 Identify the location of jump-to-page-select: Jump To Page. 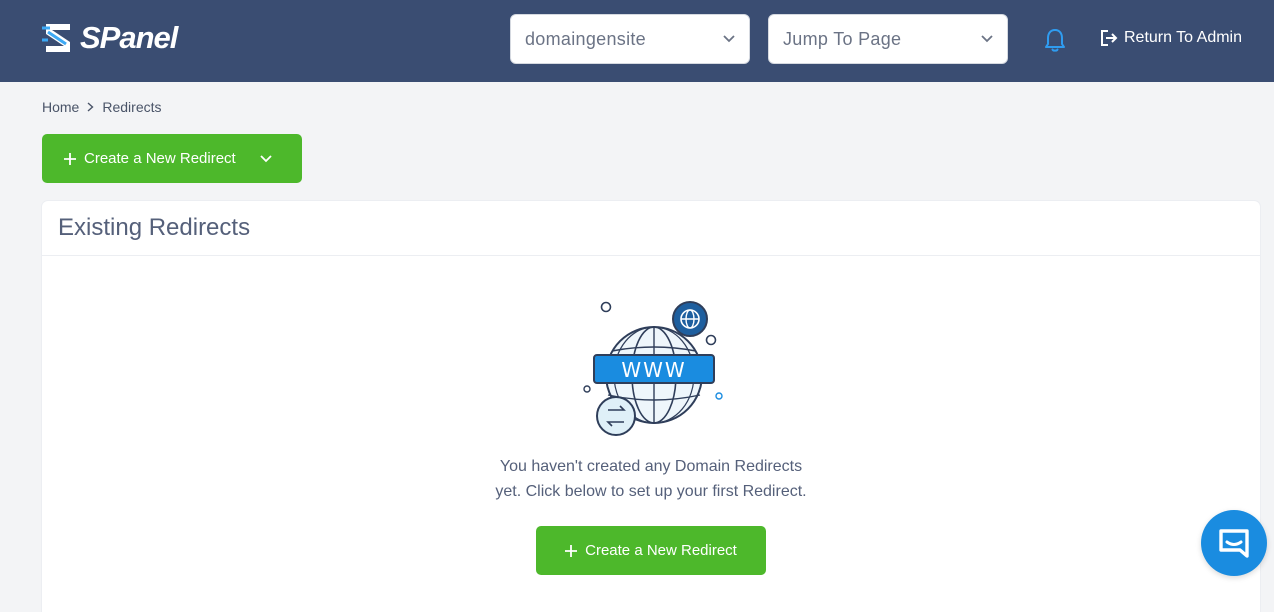
(888, 39).